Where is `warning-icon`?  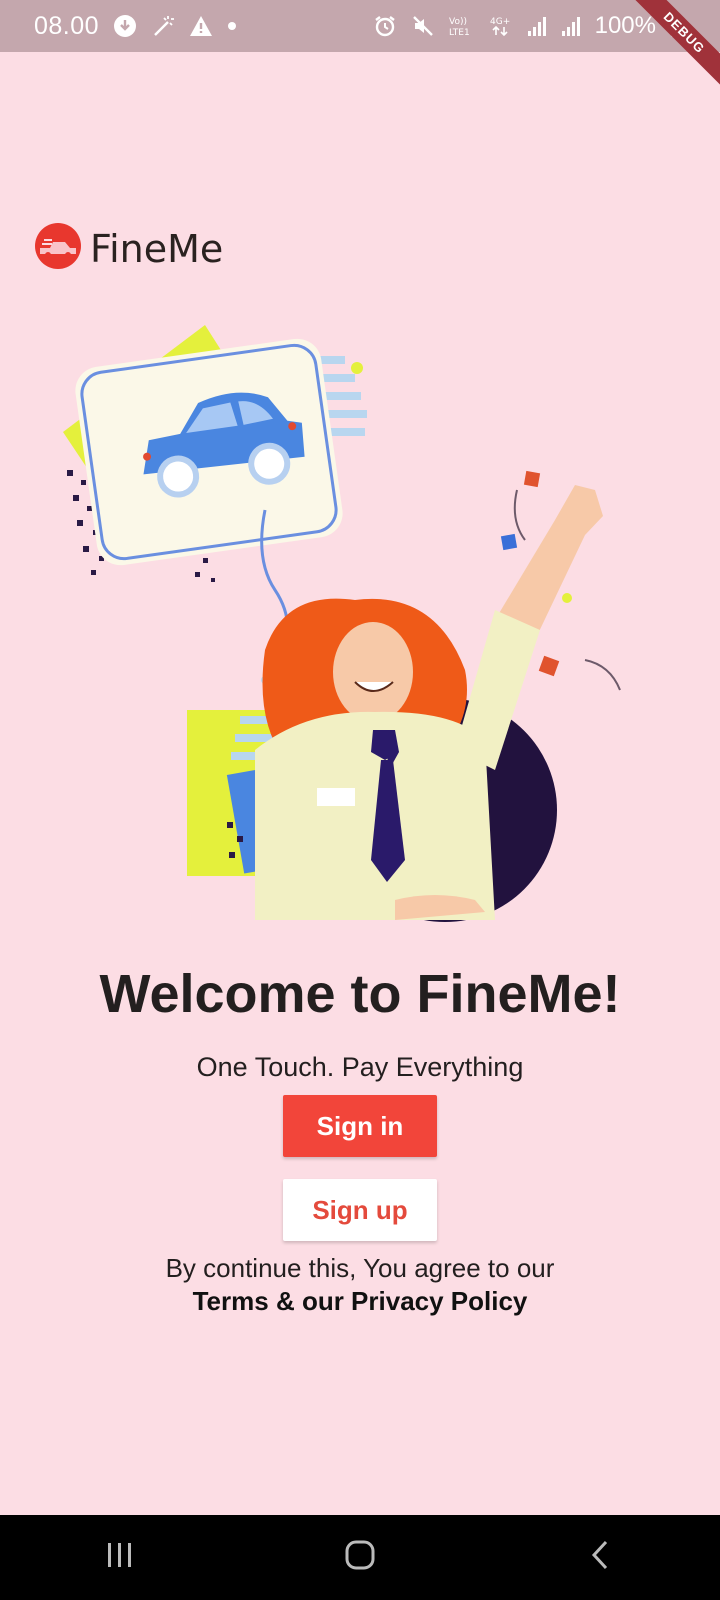
warning-icon is located at coordinates (201, 26).